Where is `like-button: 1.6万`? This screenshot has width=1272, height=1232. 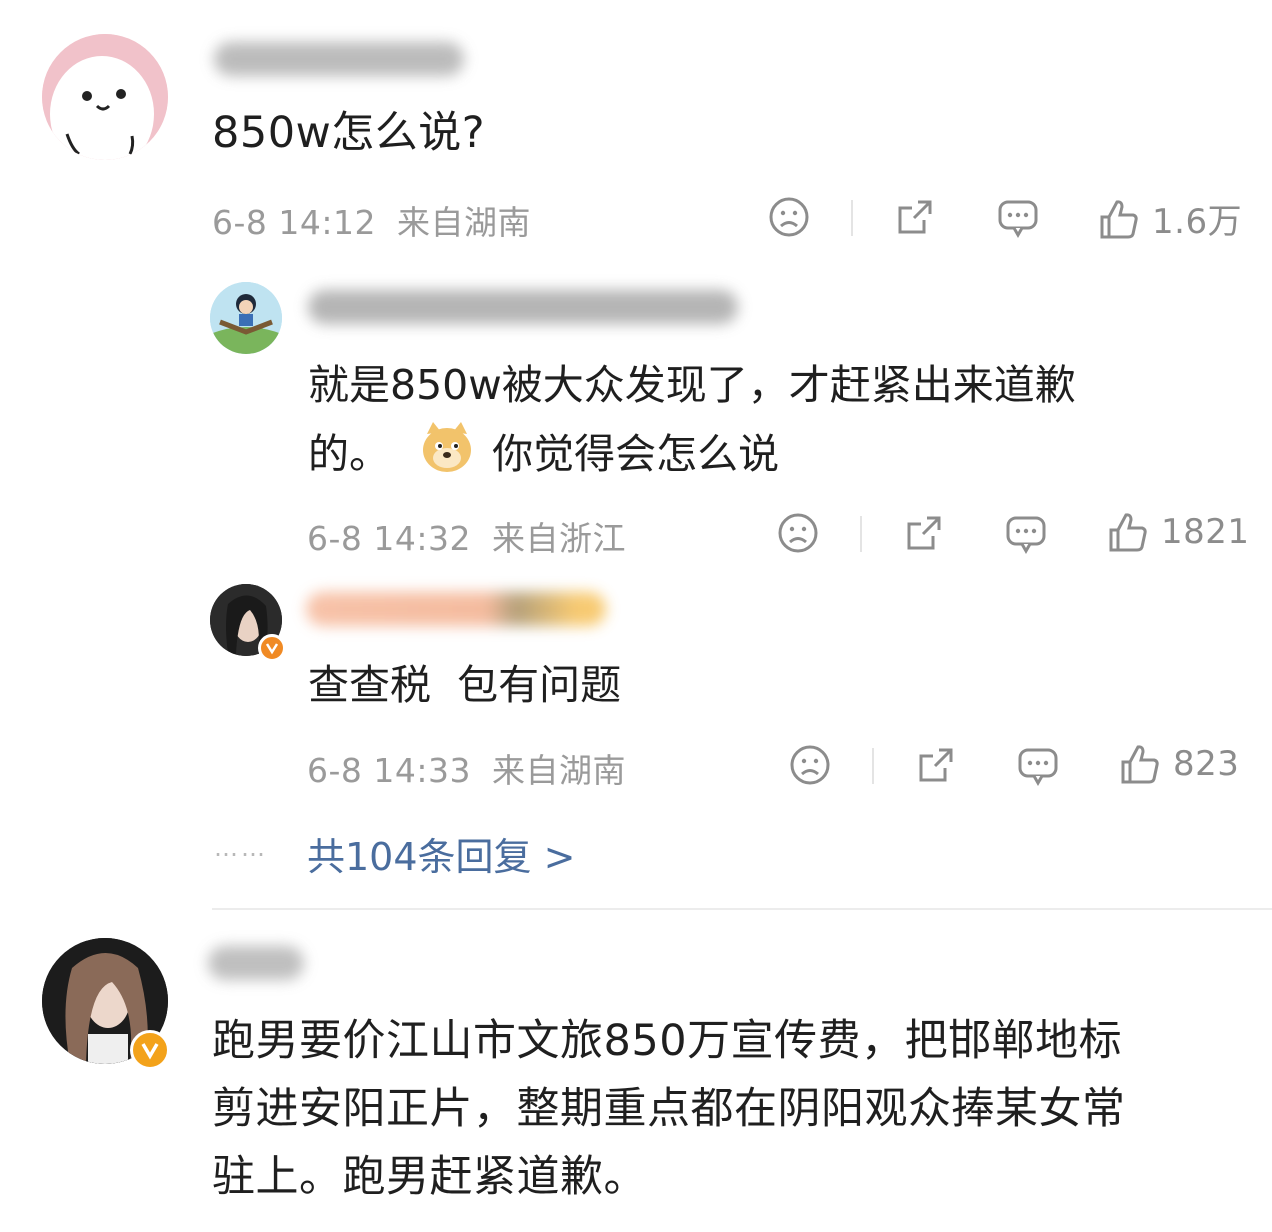 like-button: 1.6万 is located at coordinates (1170, 218).